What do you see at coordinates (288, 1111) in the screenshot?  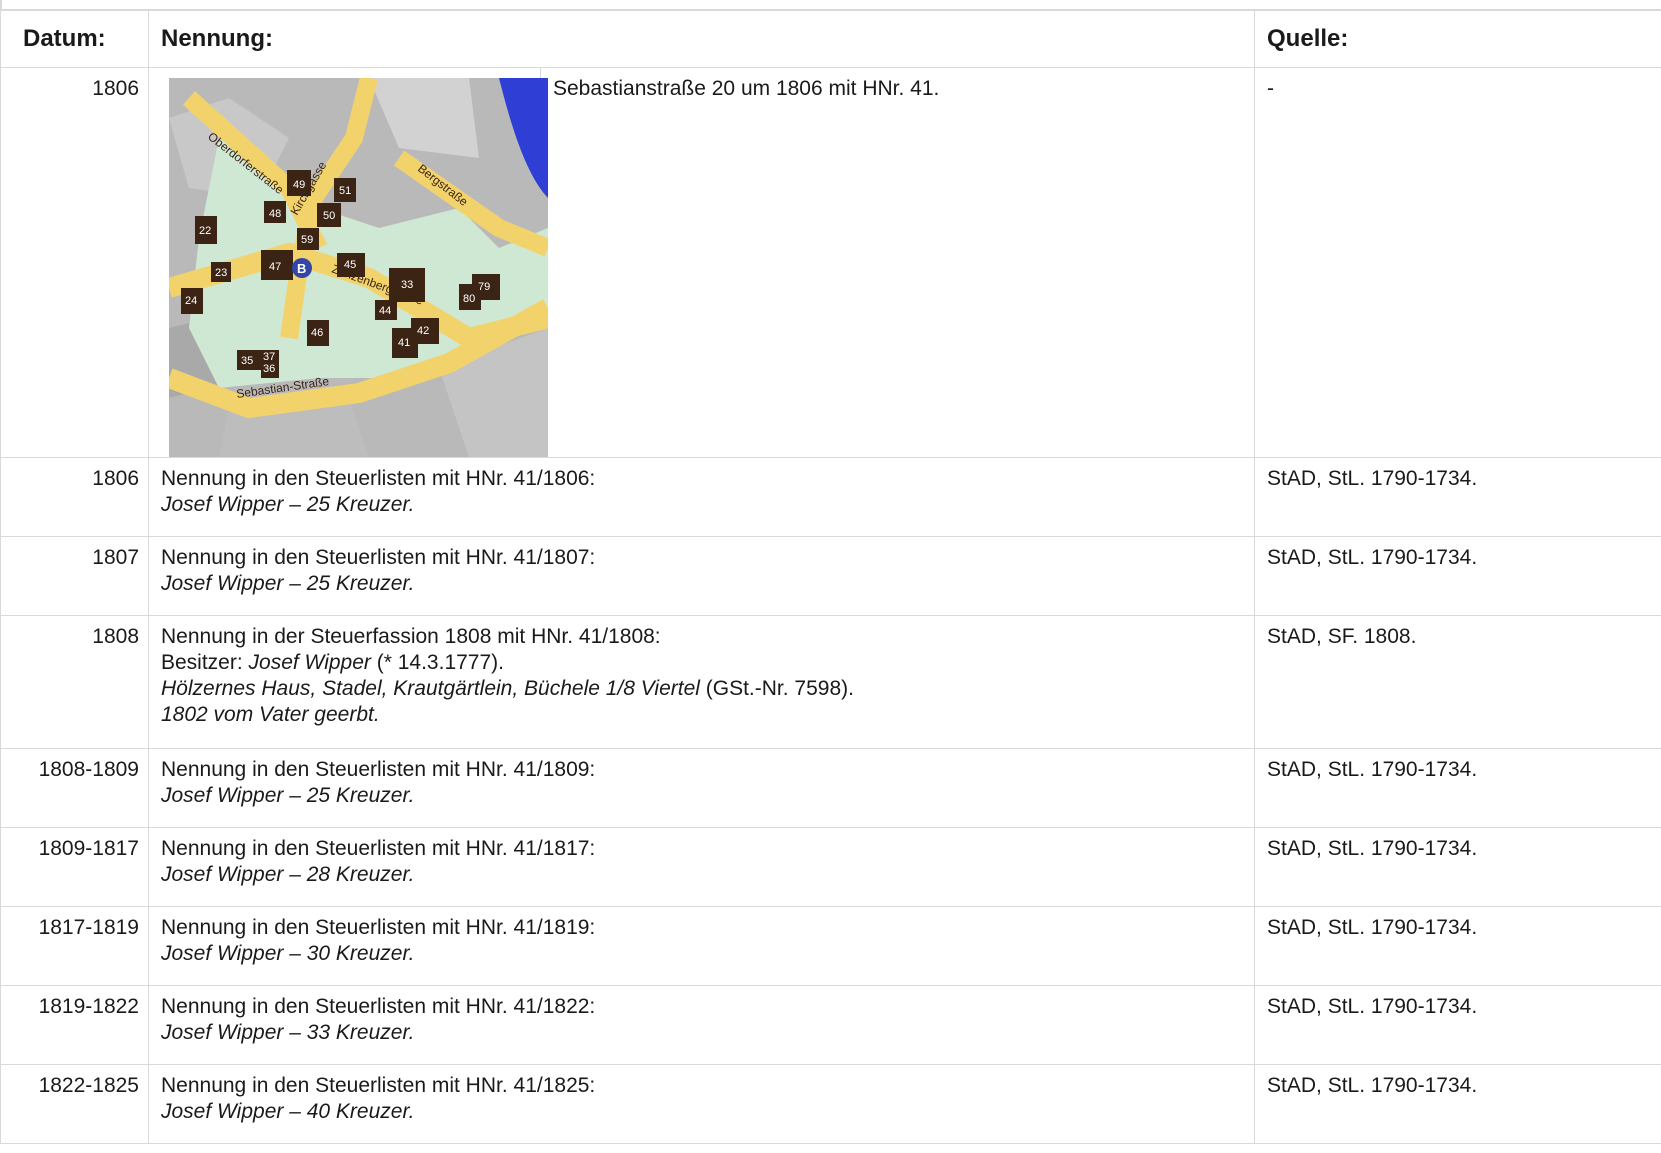 I see `mention-detail: Josef Wipper – 40 Kreuzer.` at bounding box center [288, 1111].